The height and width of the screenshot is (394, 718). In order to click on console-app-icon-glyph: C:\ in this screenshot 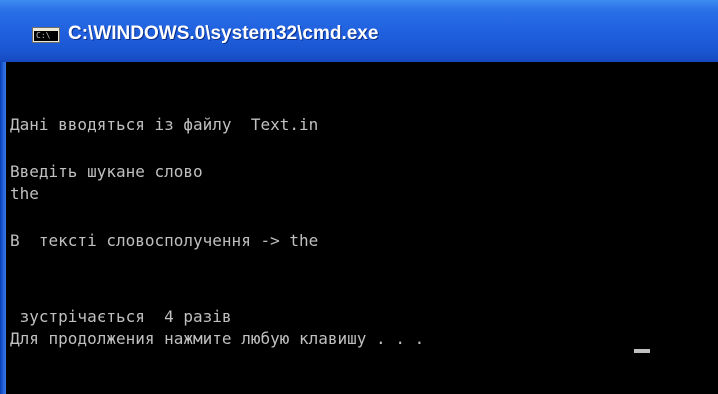, I will do `click(46, 36)`.